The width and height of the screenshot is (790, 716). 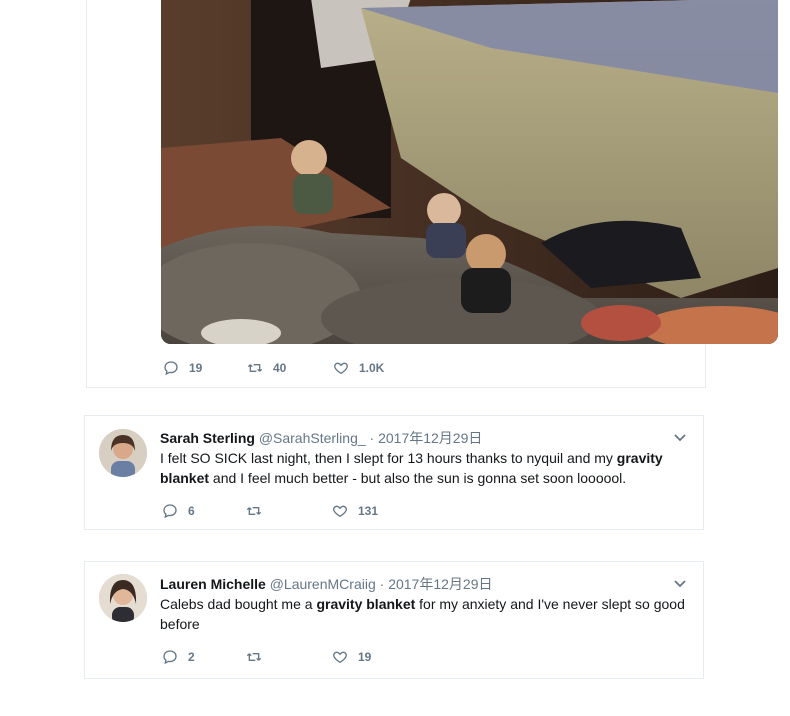 What do you see at coordinates (196, 368) in the screenshot?
I see `reply-count: 19` at bounding box center [196, 368].